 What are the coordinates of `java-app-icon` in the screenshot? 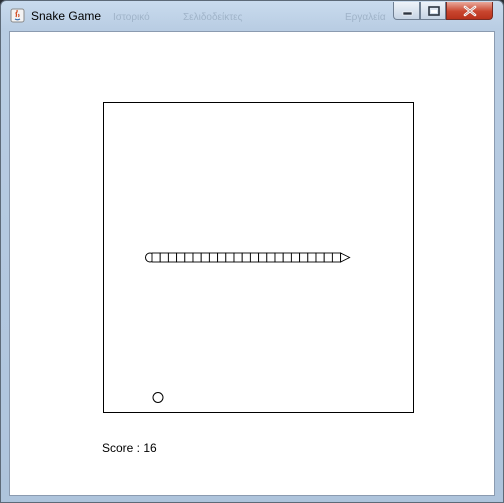 It's located at (17, 15).